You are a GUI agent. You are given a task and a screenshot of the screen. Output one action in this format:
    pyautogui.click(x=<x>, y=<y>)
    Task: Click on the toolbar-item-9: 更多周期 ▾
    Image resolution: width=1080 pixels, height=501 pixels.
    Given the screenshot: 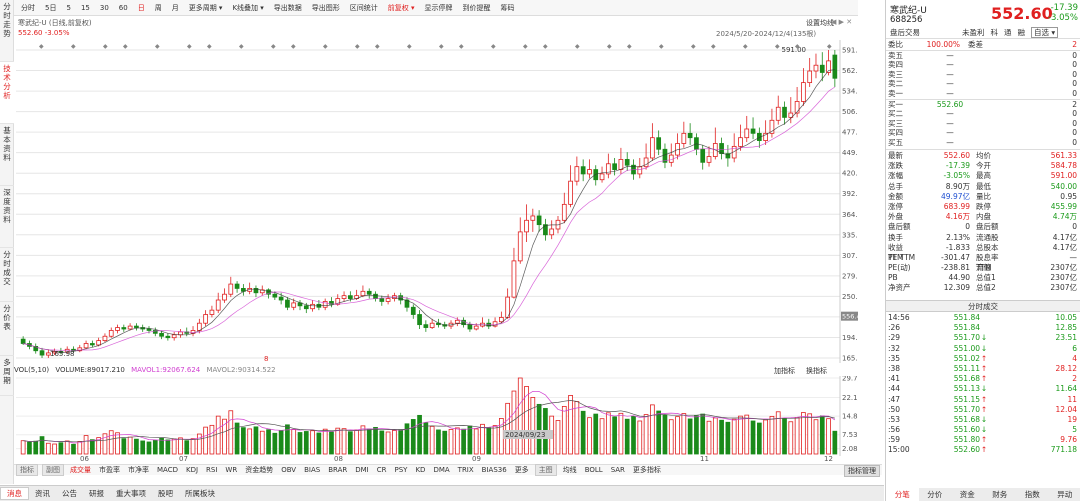 What is the action you would take?
    pyautogui.click(x=206, y=8)
    